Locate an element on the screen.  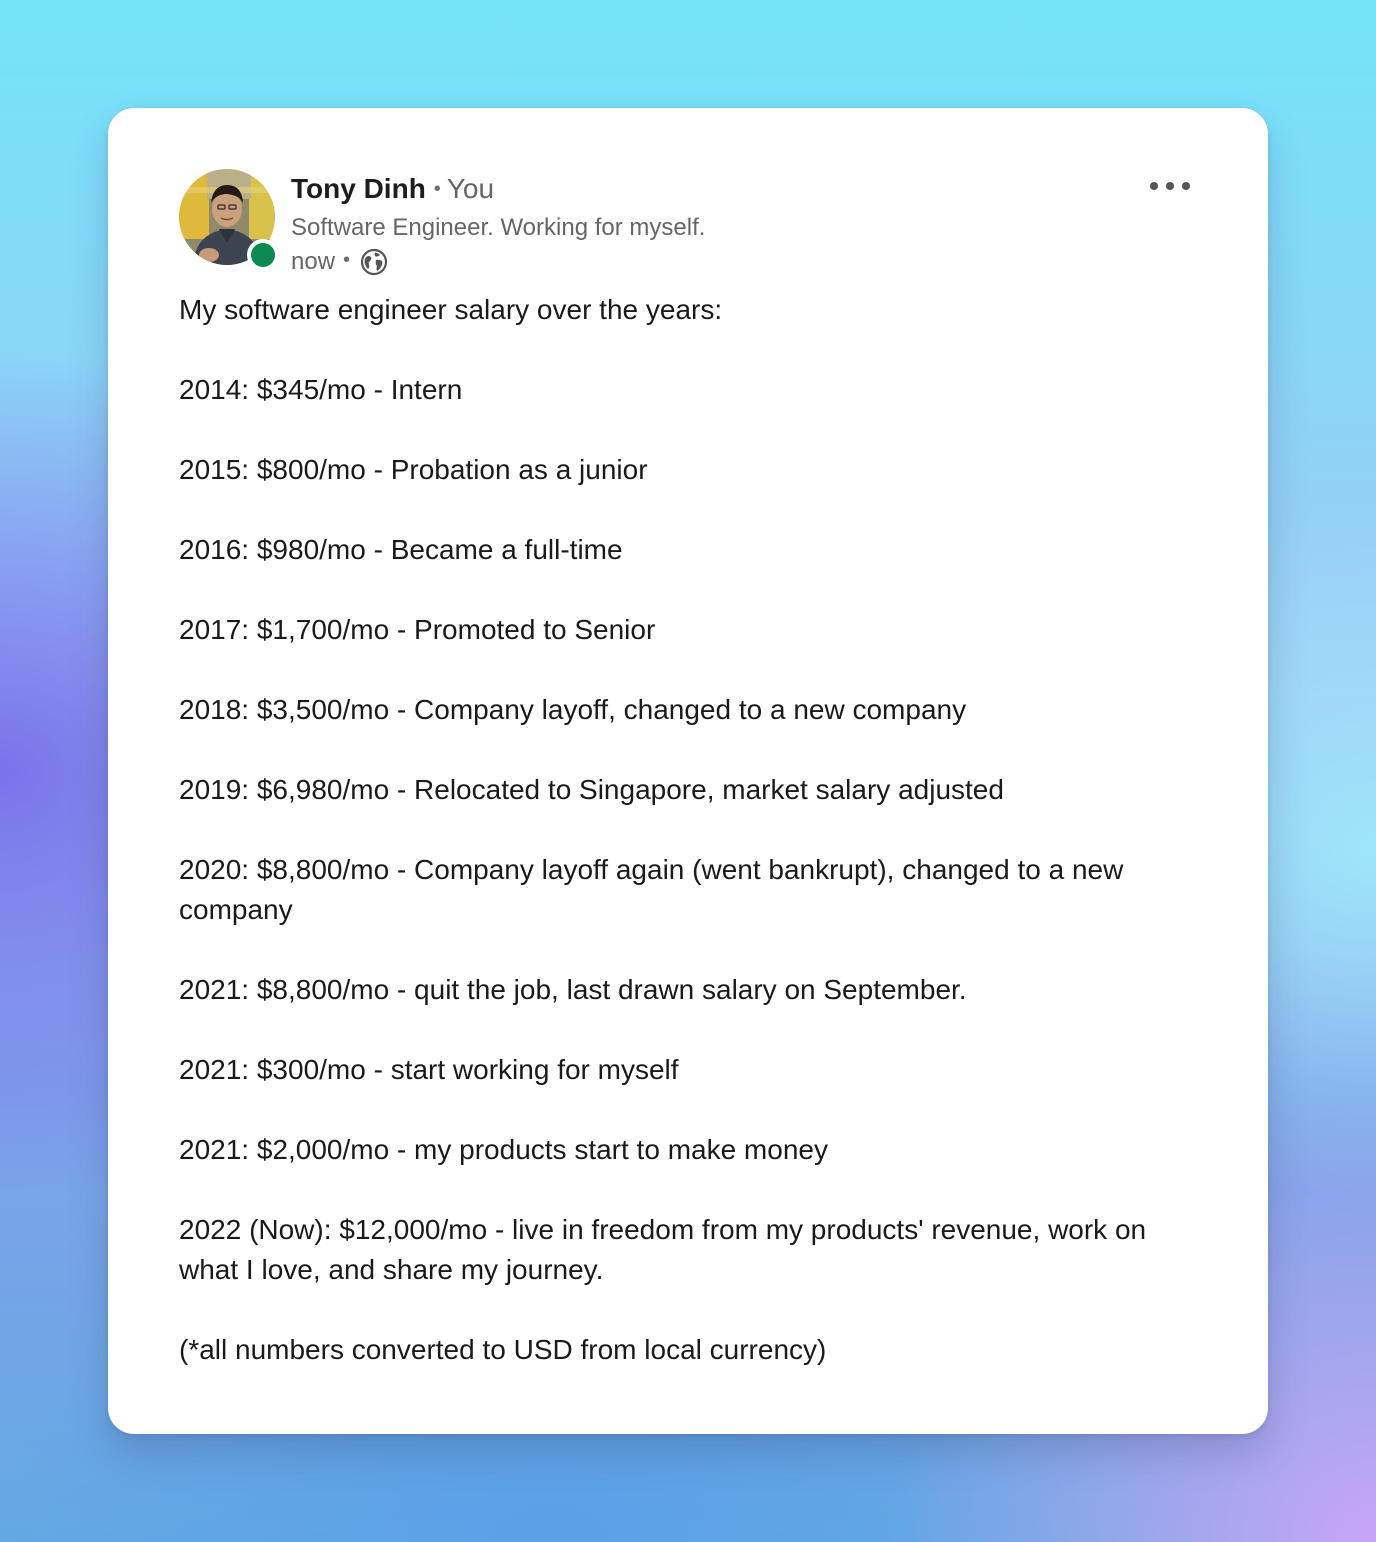
online-status-dot is located at coordinates (263, 255).